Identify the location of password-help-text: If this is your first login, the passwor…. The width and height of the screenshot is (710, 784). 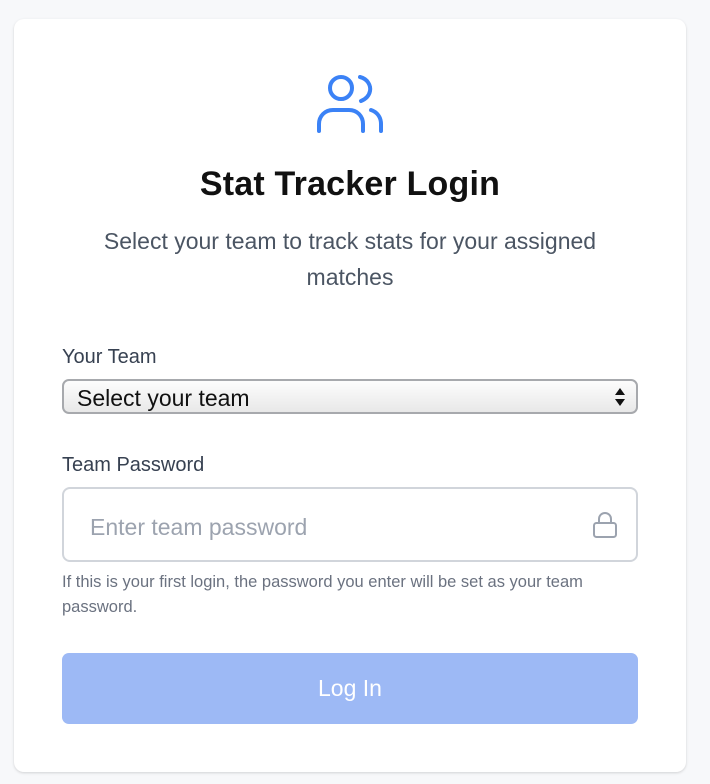
(322, 594).